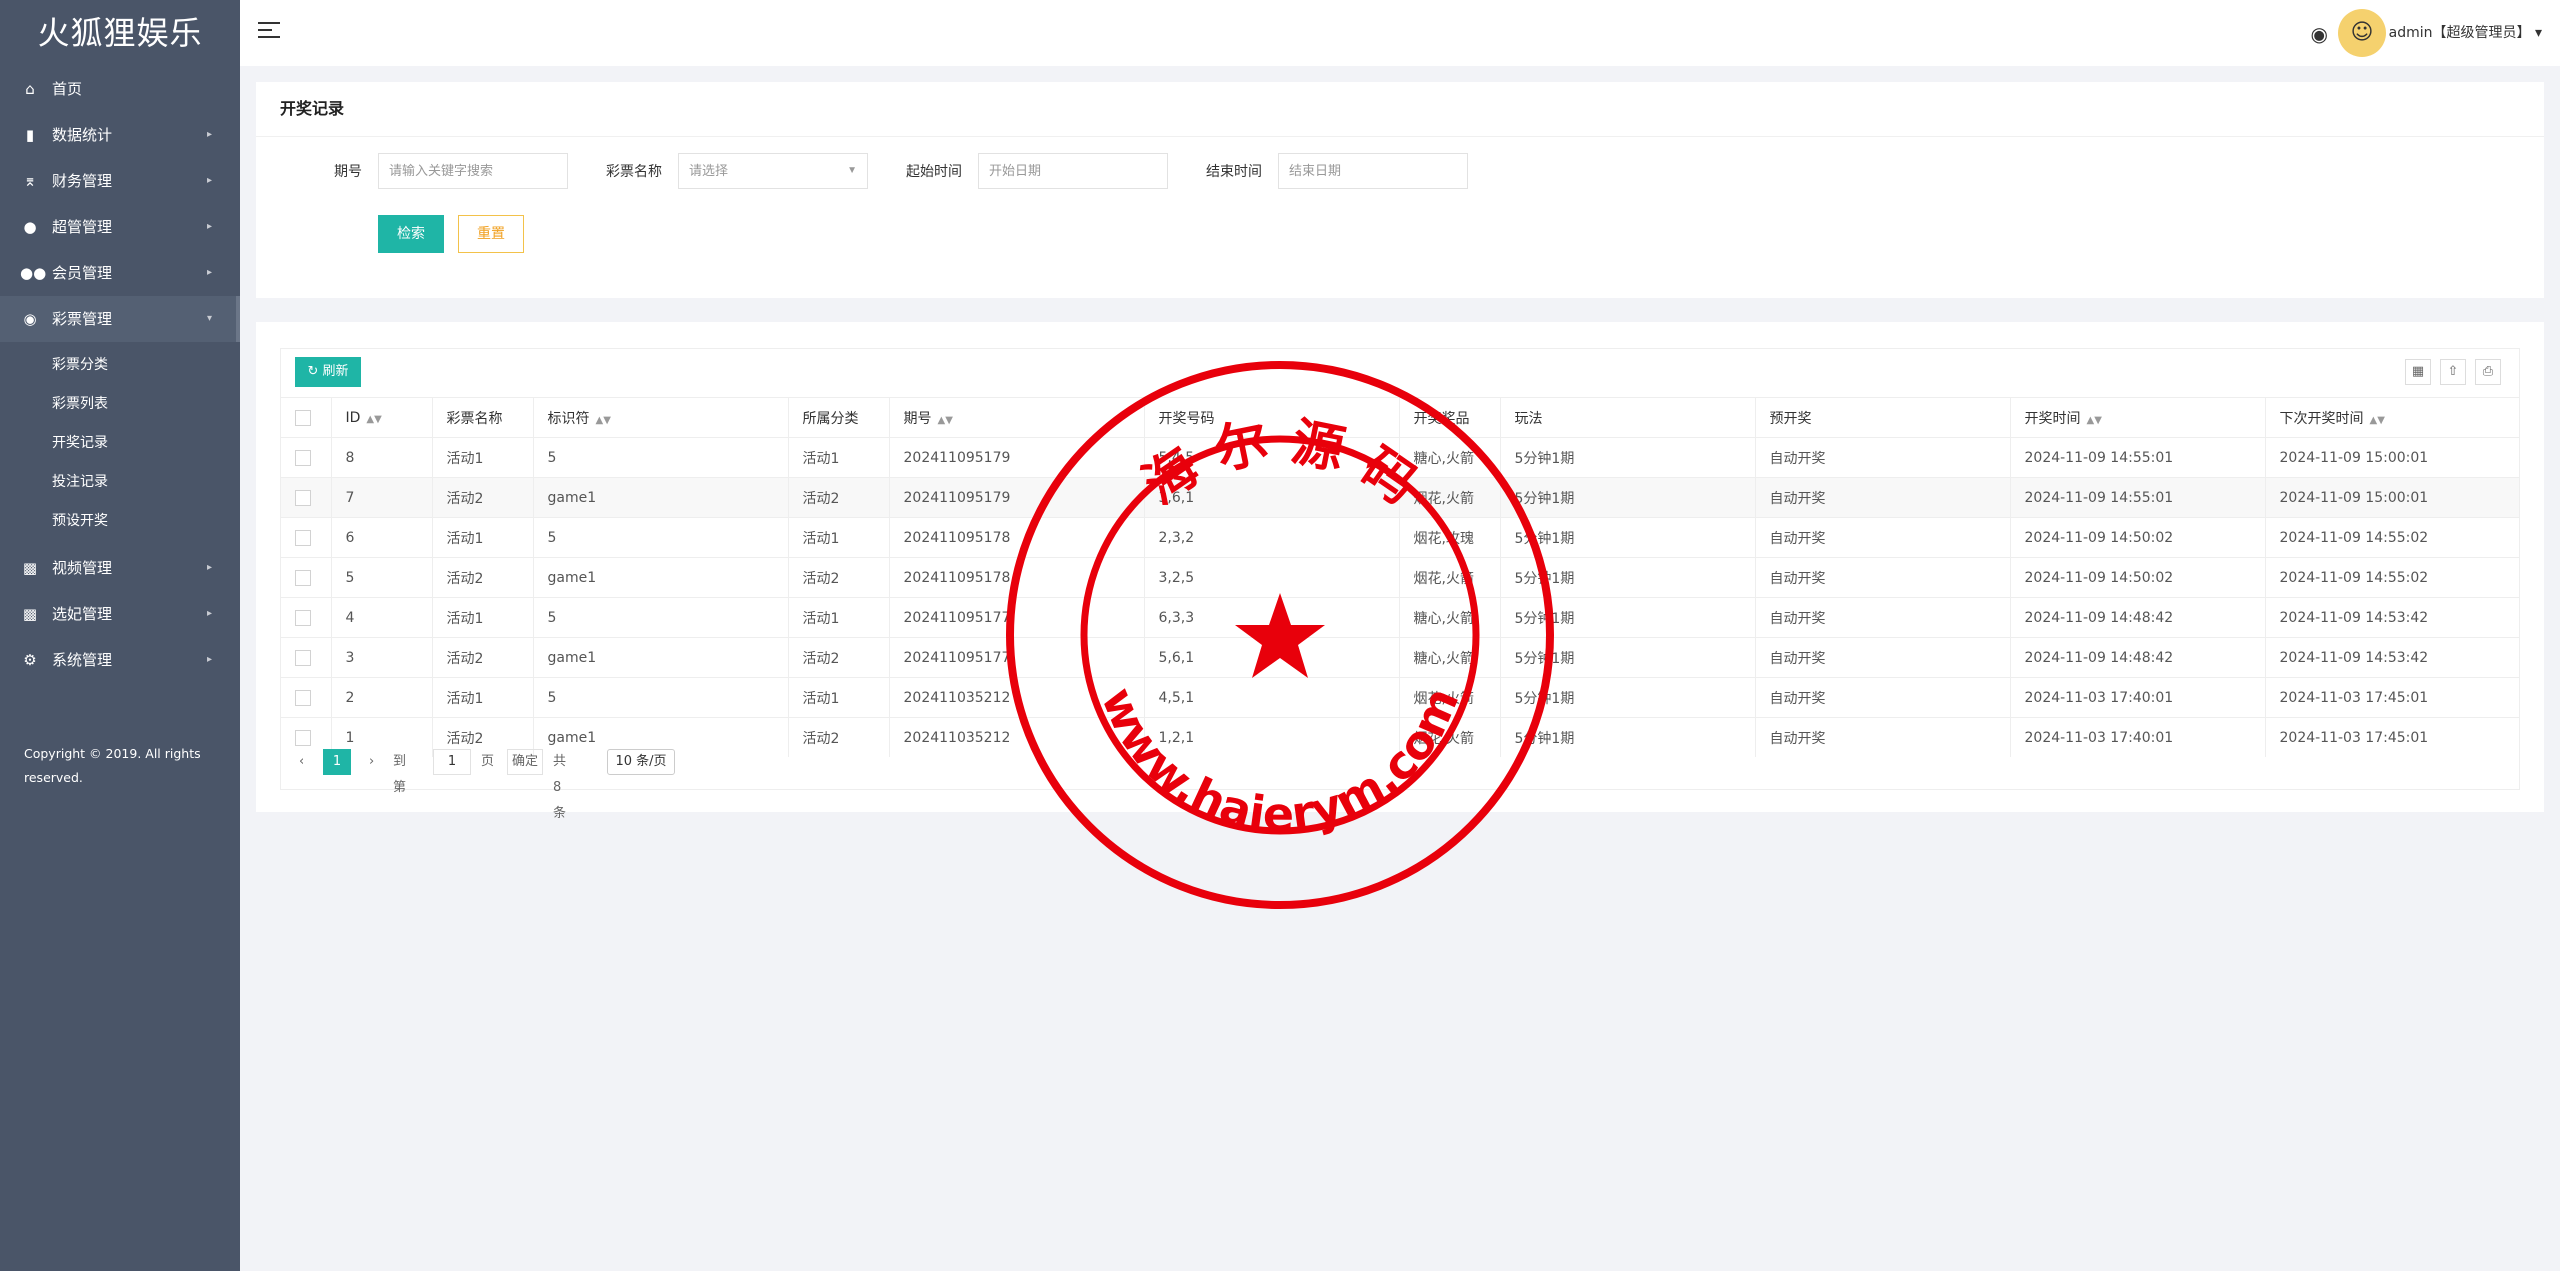 The width and height of the screenshot is (2560, 1271). Describe the element at coordinates (82, 660) in the screenshot. I see `sidebar-item-label: 系统管理` at that location.